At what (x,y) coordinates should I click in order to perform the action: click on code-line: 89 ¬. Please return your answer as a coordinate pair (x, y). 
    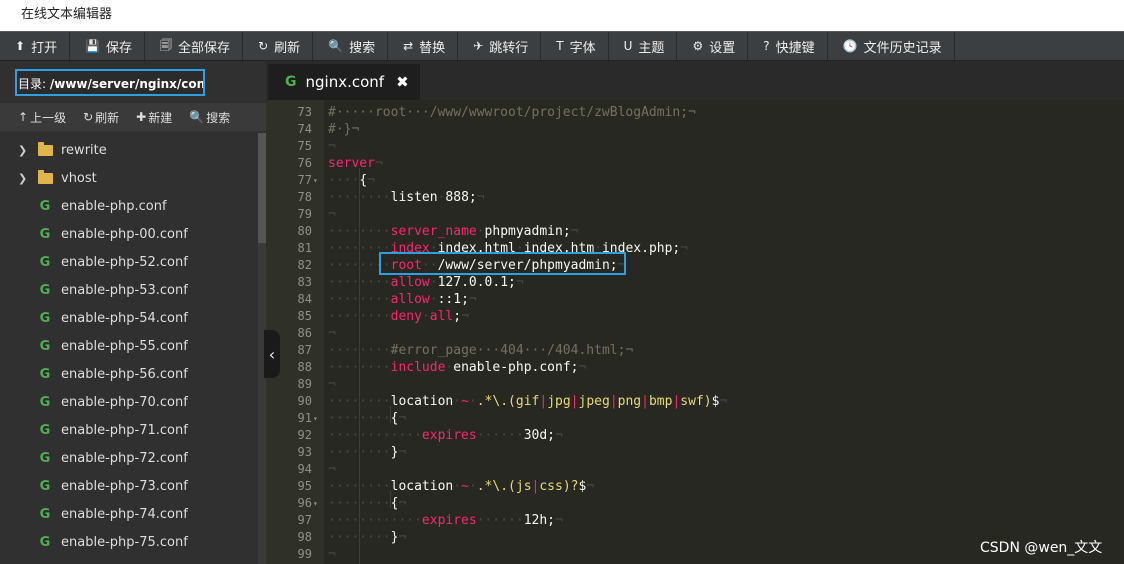
    Looking at the image, I should click on (695, 384).